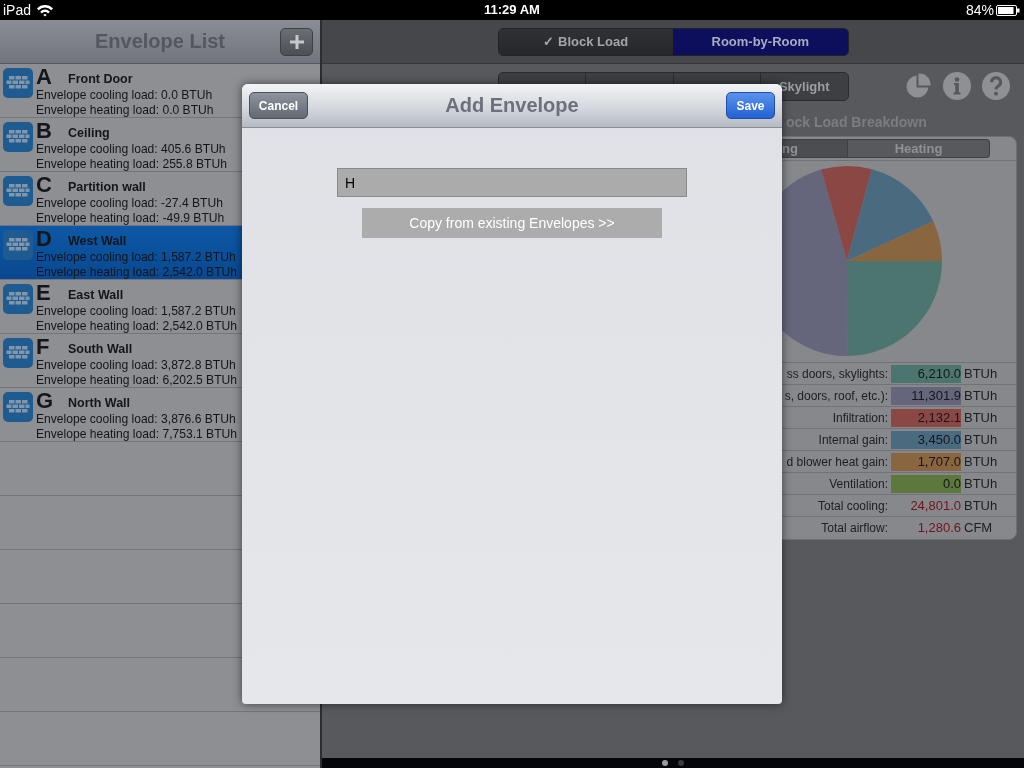  I want to click on item-letter: B, so click(44, 130).